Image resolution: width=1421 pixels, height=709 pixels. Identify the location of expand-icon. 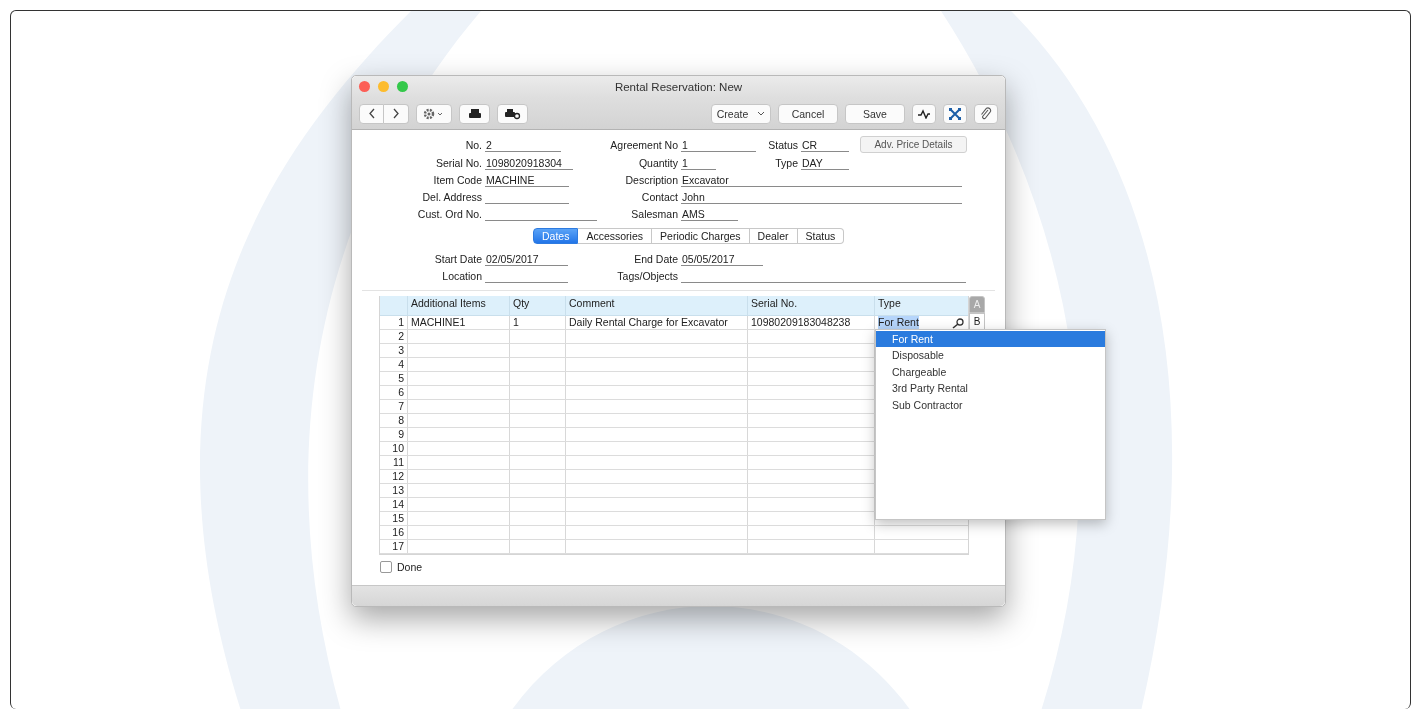
(955, 113).